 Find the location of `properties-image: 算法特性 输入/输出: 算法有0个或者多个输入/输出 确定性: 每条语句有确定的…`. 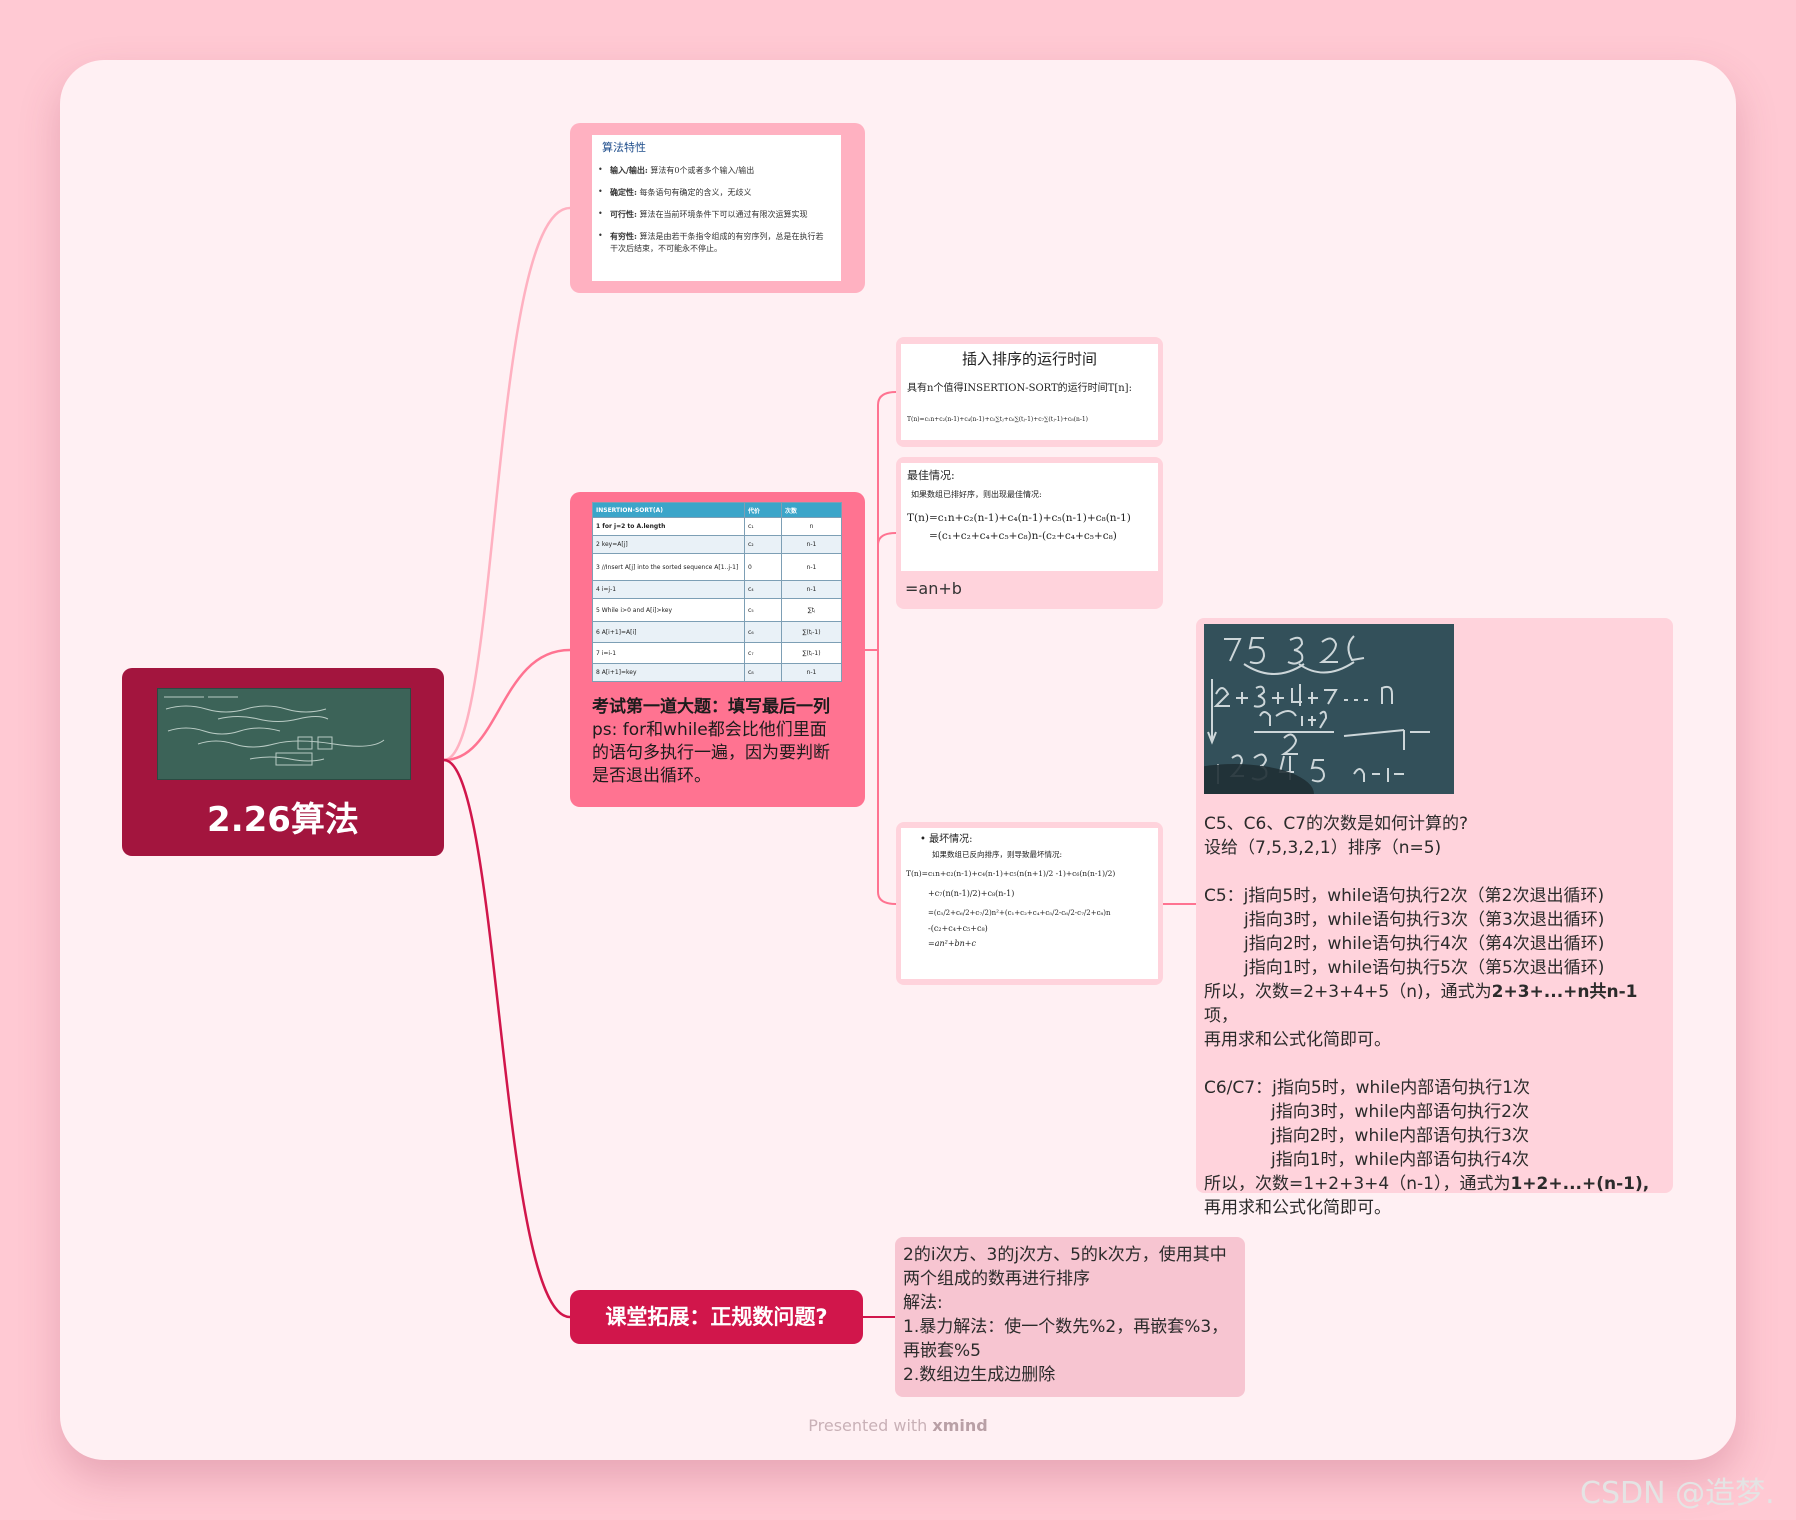

properties-image: 算法特性 输入/输出: 算法有0个或者多个输入/输出 确定性: 每条语句有确定的… is located at coordinates (716, 208).